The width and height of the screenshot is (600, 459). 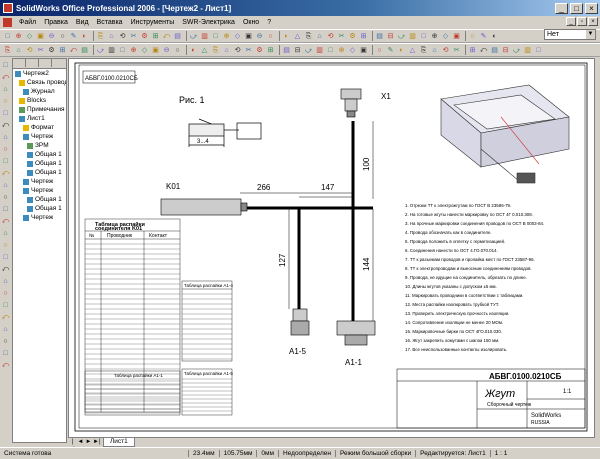 What do you see at coordinates (576, 8) in the screenshot?
I see `maximize-button: □` at bounding box center [576, 8].